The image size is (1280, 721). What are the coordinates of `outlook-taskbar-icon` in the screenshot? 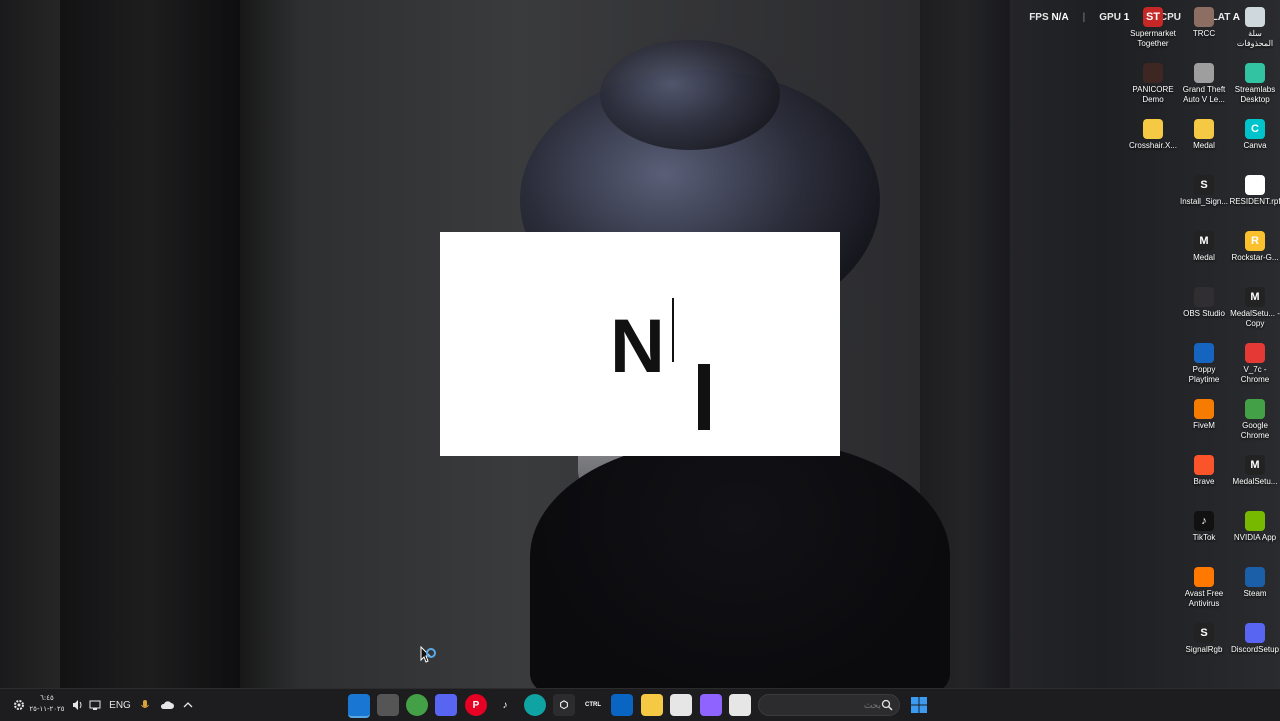 It's located at (622, 705).